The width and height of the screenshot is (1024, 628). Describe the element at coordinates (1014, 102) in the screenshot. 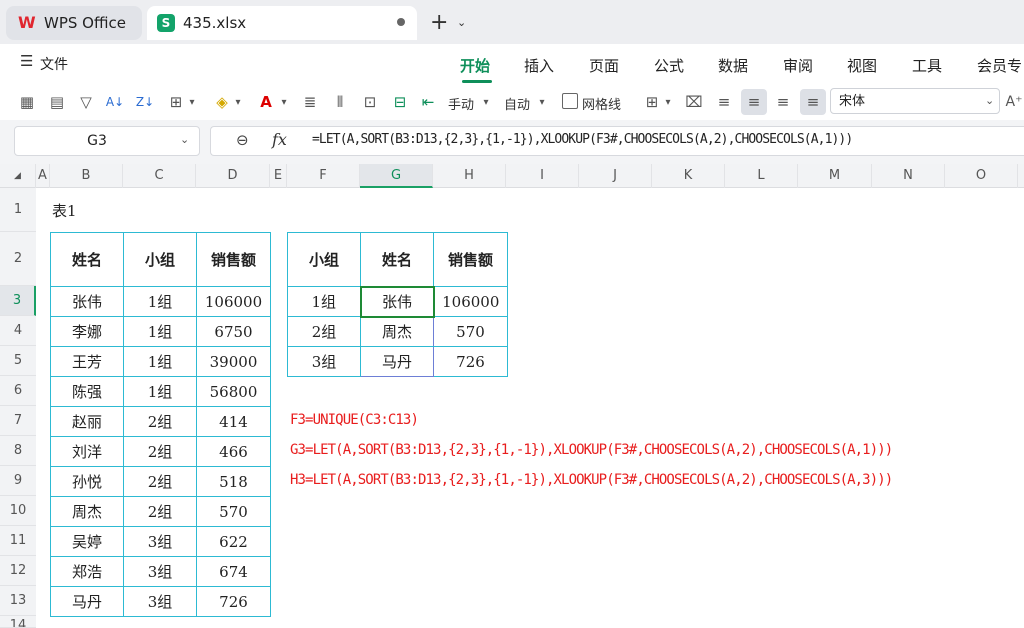

I see `font-size-increase-icon: A⁺` at that location.